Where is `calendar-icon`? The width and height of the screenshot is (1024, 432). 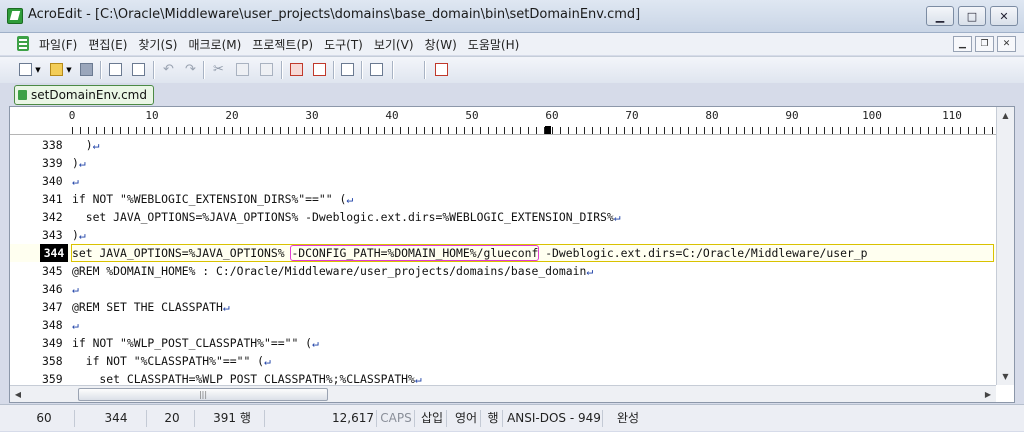 calendar-icon is located at coordinates (441, 69).